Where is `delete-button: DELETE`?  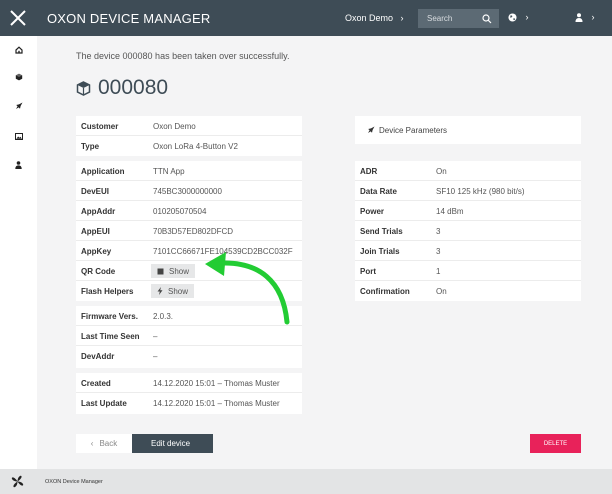
delete-button: DELETE is located at coordinates (555, 443).